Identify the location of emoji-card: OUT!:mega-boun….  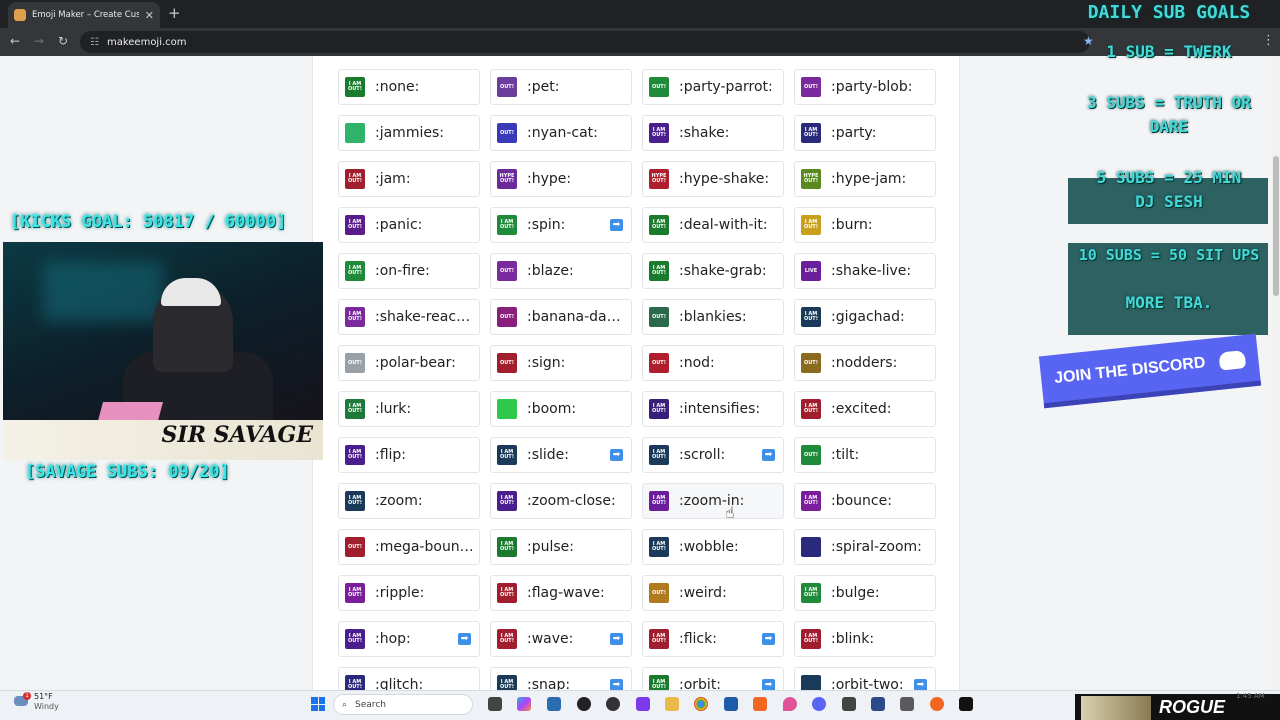
(409, 547).